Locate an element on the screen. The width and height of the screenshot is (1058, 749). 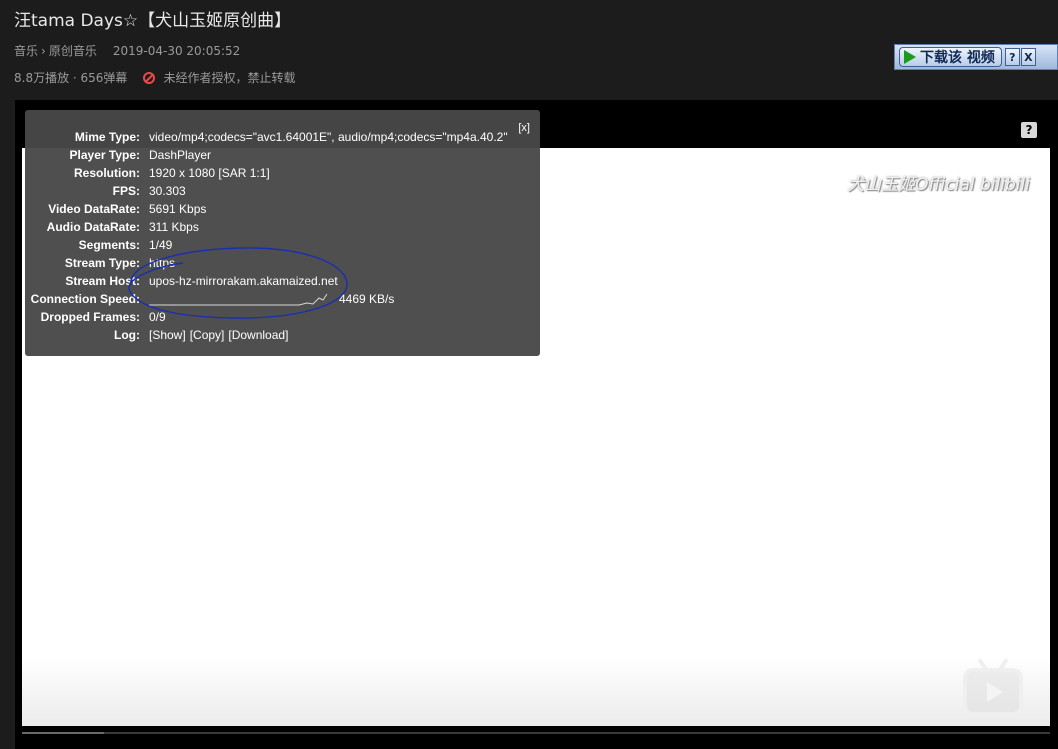
stat-row-log: Log: [Show] [Copy] [Download] is located at coordinates (201, 335).